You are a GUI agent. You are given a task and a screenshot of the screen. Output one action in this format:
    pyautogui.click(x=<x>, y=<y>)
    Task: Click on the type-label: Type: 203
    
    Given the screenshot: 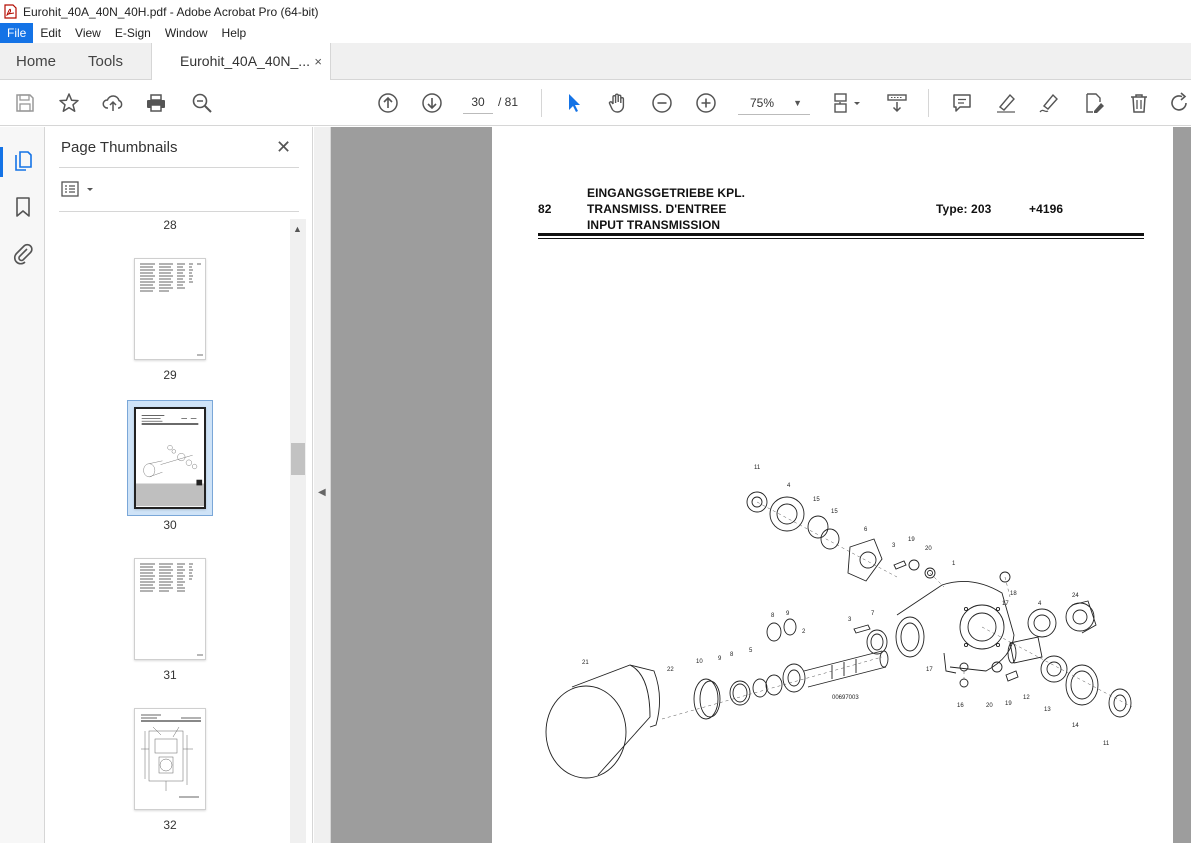 What is the action you would take?
    pyautogui.click(x=964, y=209)
    